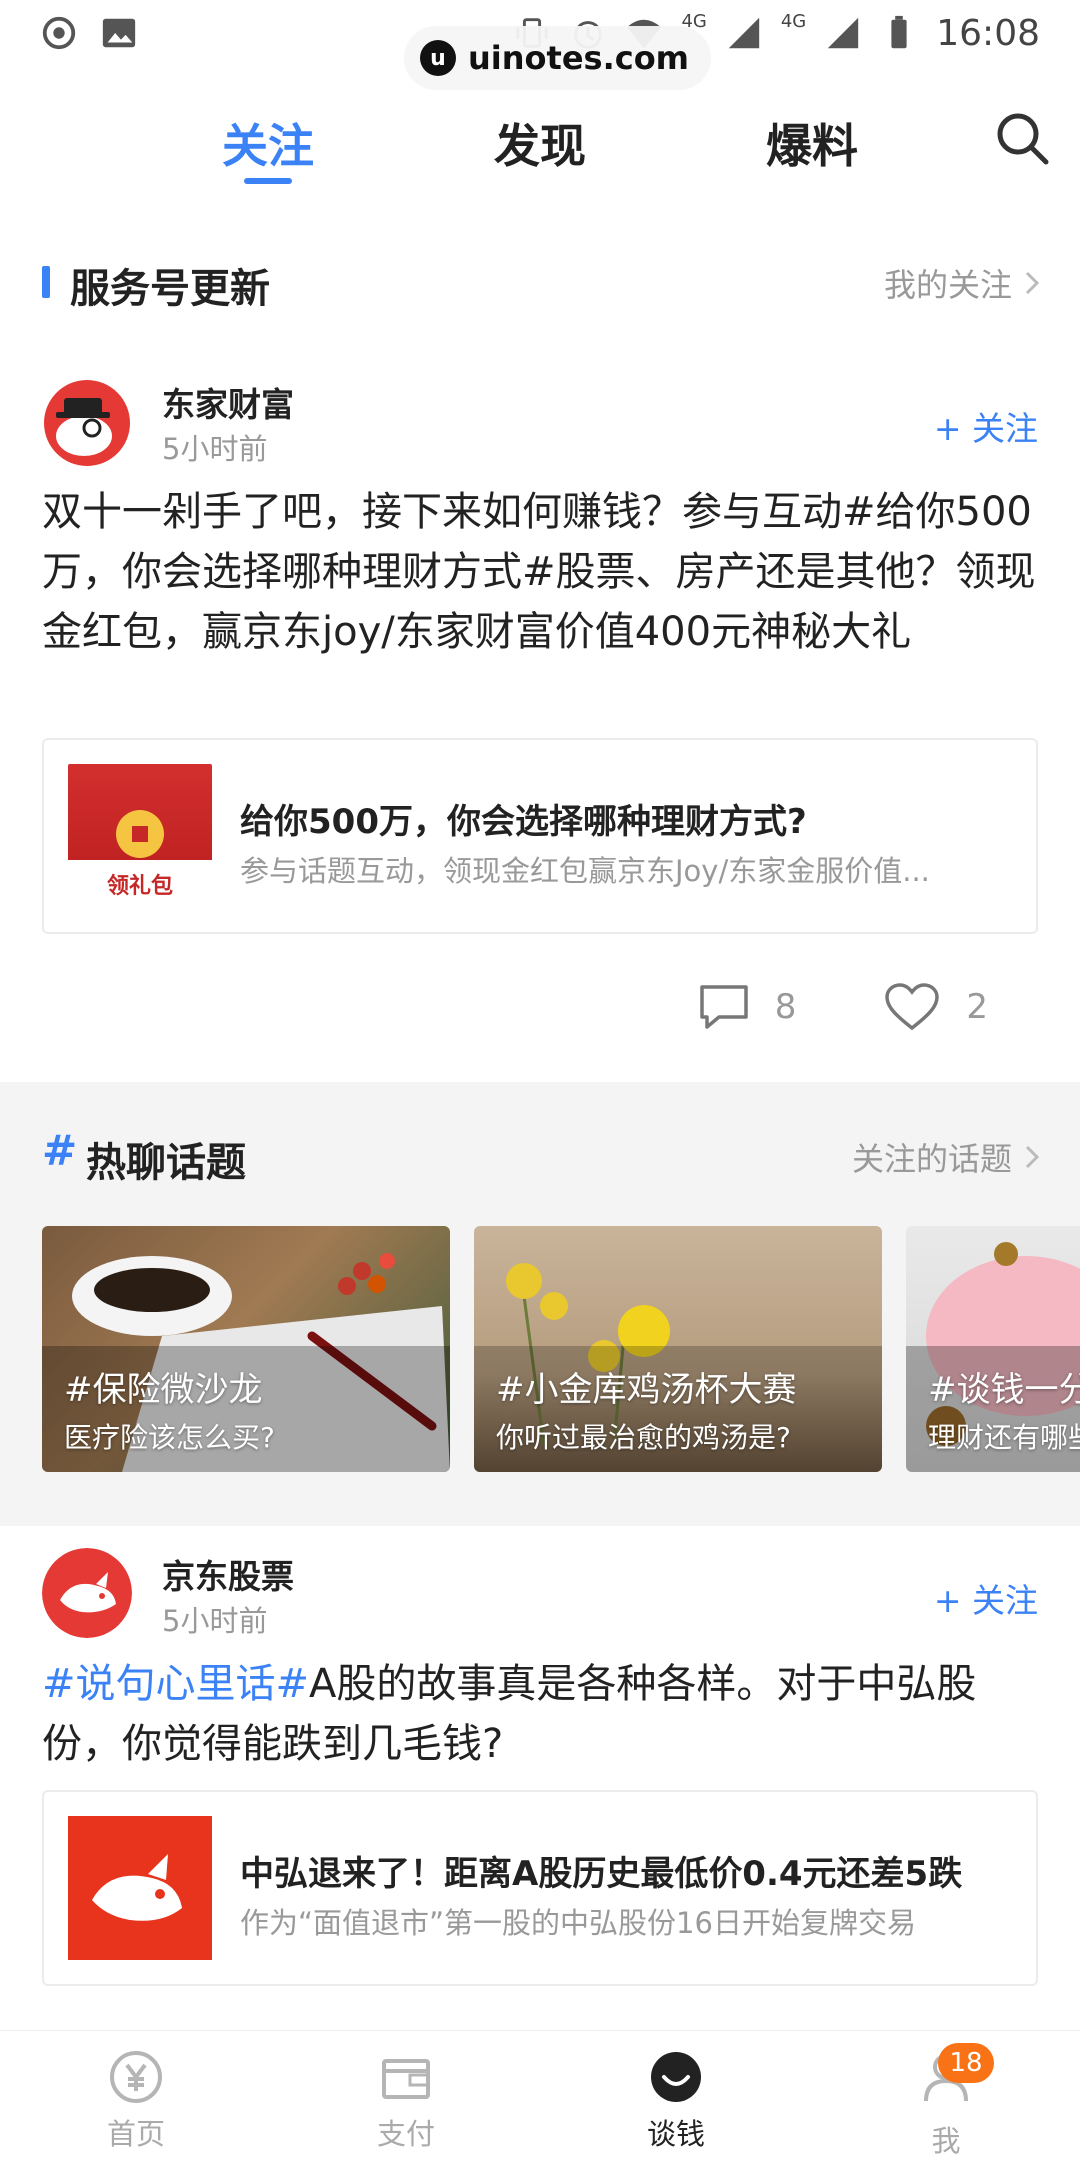 This screenshot has width=1080, height=2160. I want to click on topic-title: #小金库鸡汤杯大赛, so click(646, 1390).